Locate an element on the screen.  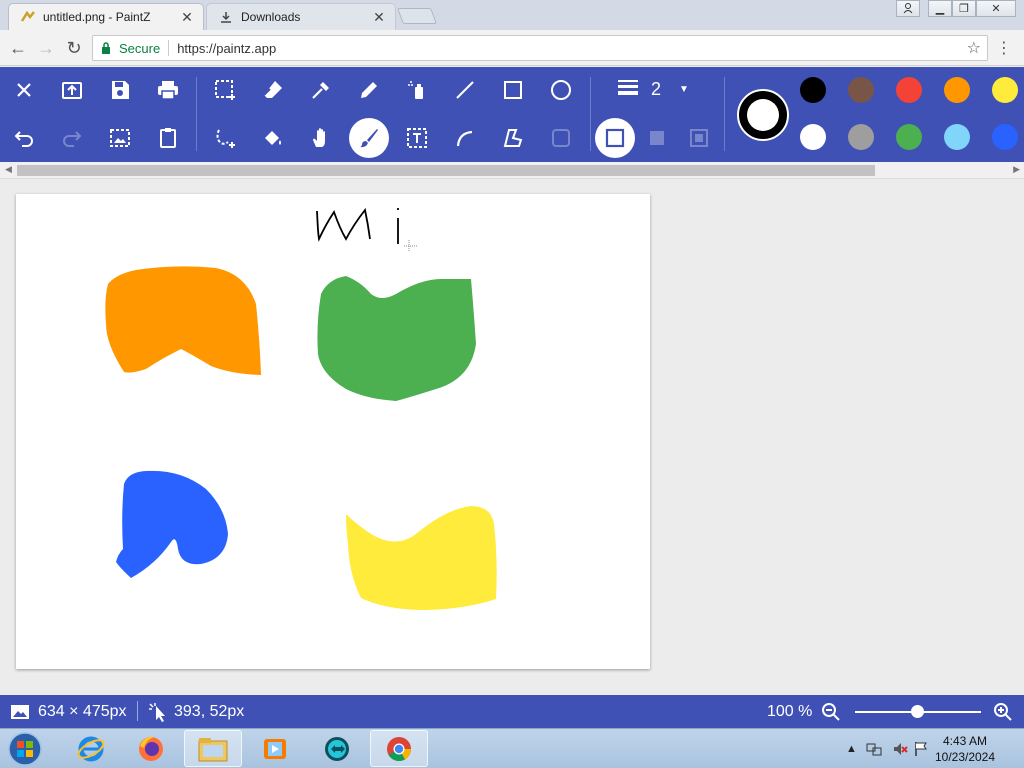
windows-taskbar: ▲ 4:43 AM 10/23/2024 is located at coordinates (512, 748).